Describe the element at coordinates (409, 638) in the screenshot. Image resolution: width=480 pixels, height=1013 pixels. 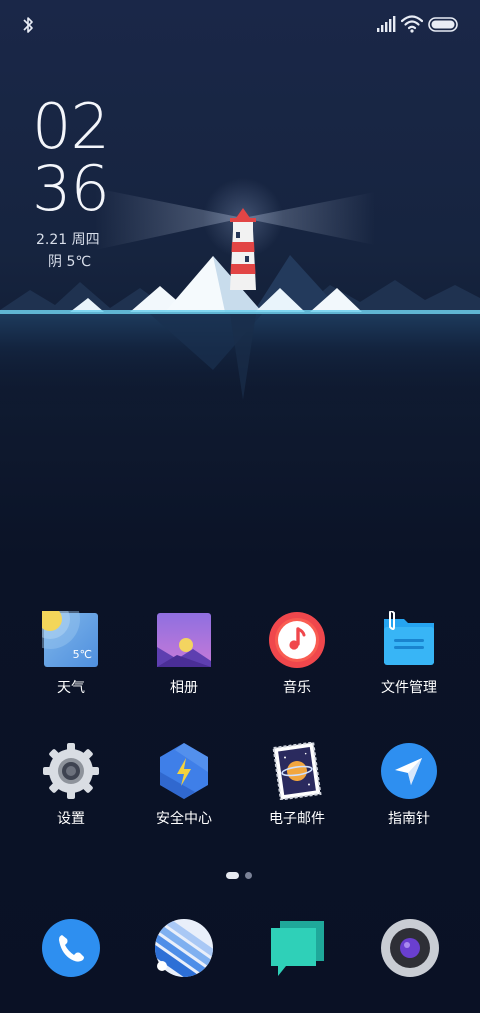
I see `file-manager-icon` at that location.